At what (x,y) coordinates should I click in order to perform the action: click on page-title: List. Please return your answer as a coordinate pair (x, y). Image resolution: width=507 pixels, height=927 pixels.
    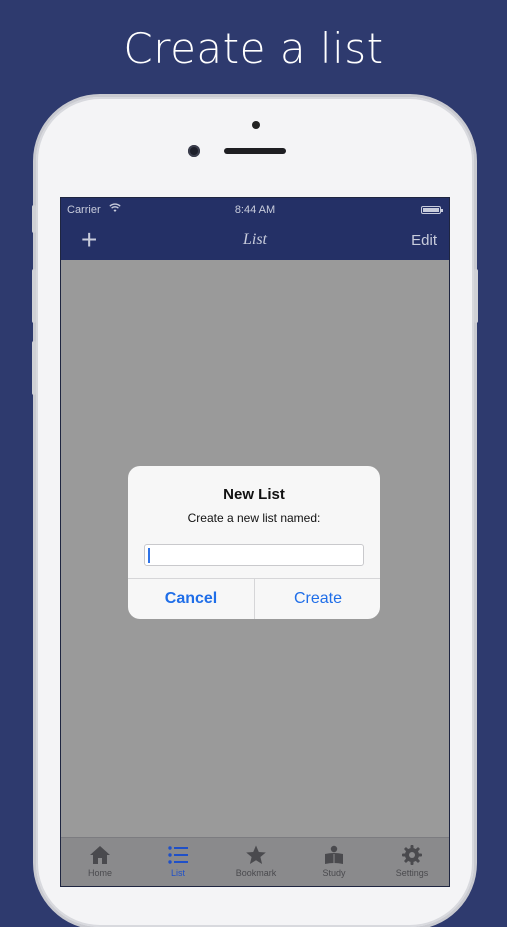
    Looking at the image, I should click on (254, 239).